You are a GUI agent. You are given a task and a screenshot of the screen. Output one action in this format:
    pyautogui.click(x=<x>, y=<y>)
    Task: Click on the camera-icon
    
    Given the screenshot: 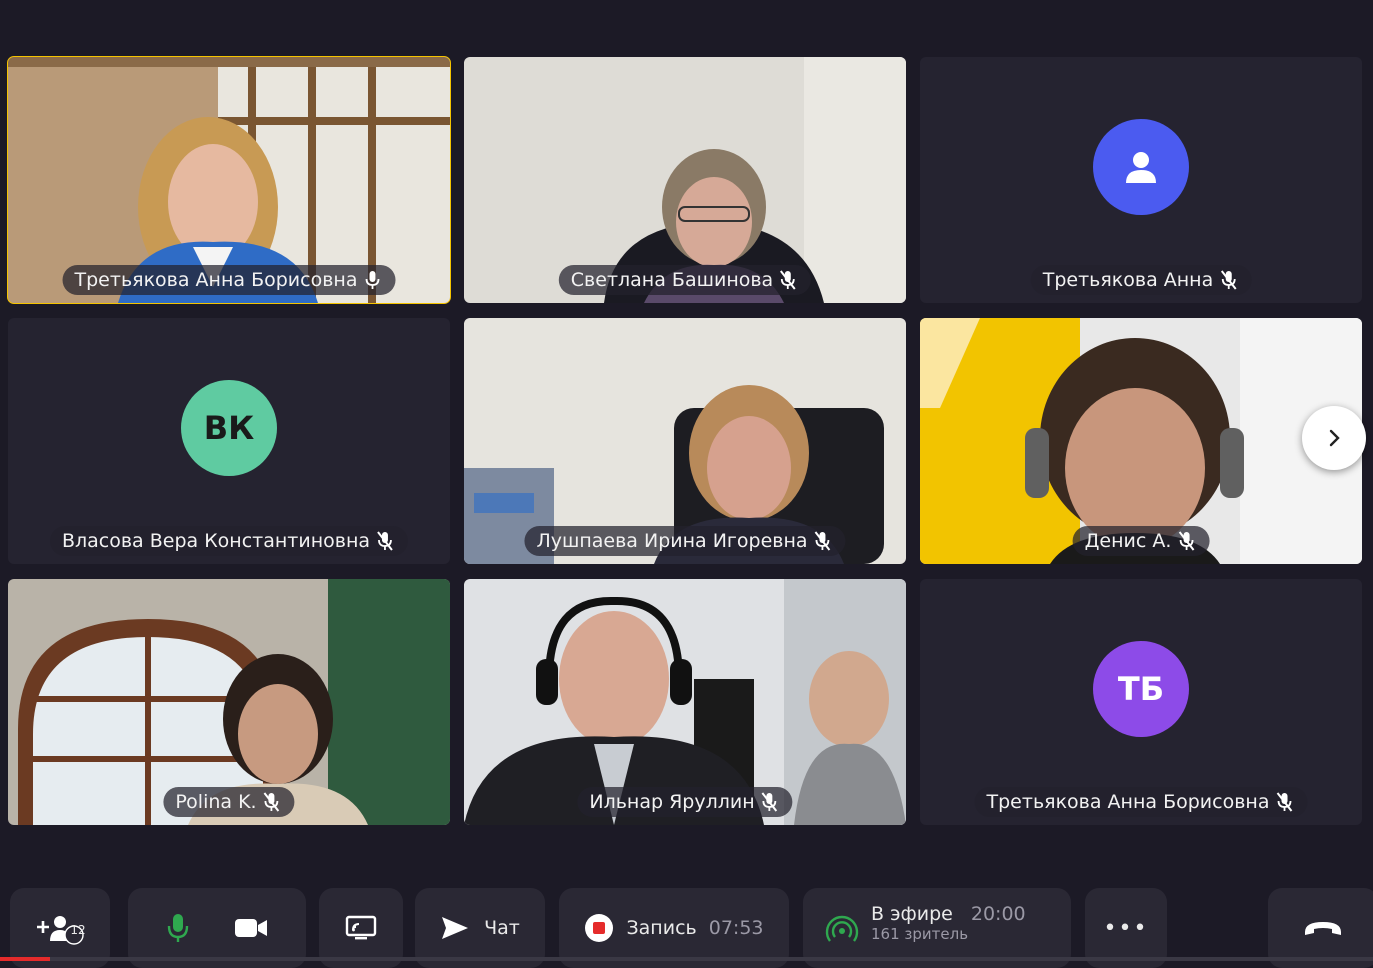 What is the action you would take?
    pyautogui.click(x=251, y=928)
    